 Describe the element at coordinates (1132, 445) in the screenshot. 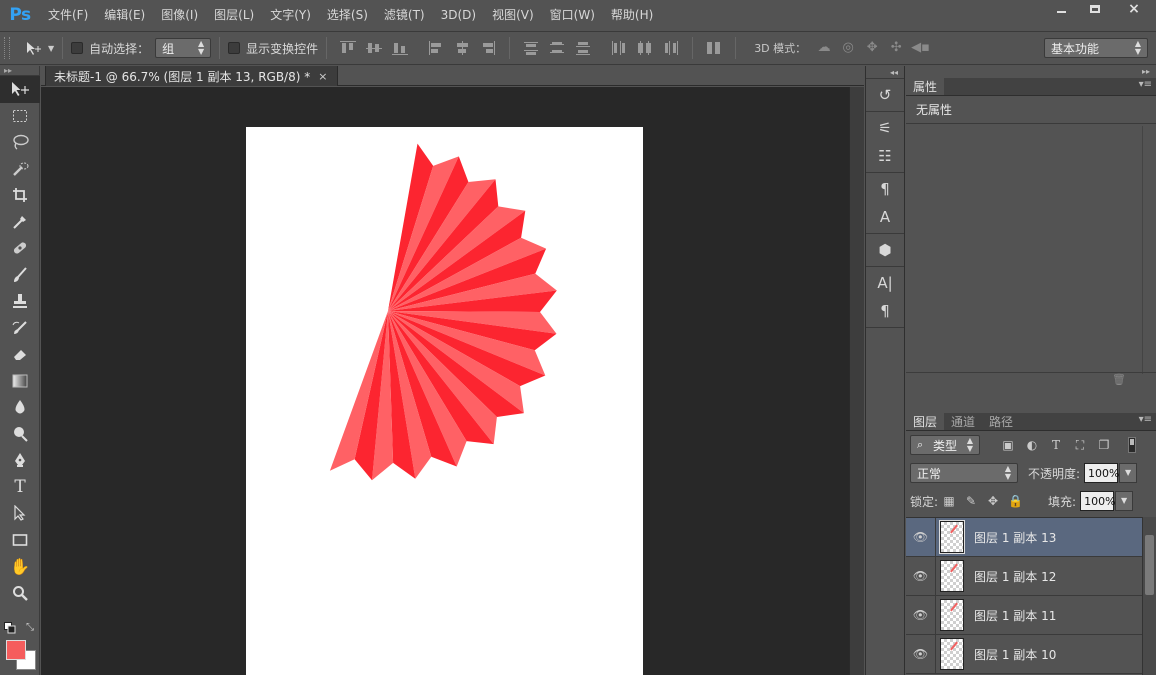

I see `filter-toggle-switch` at that location.